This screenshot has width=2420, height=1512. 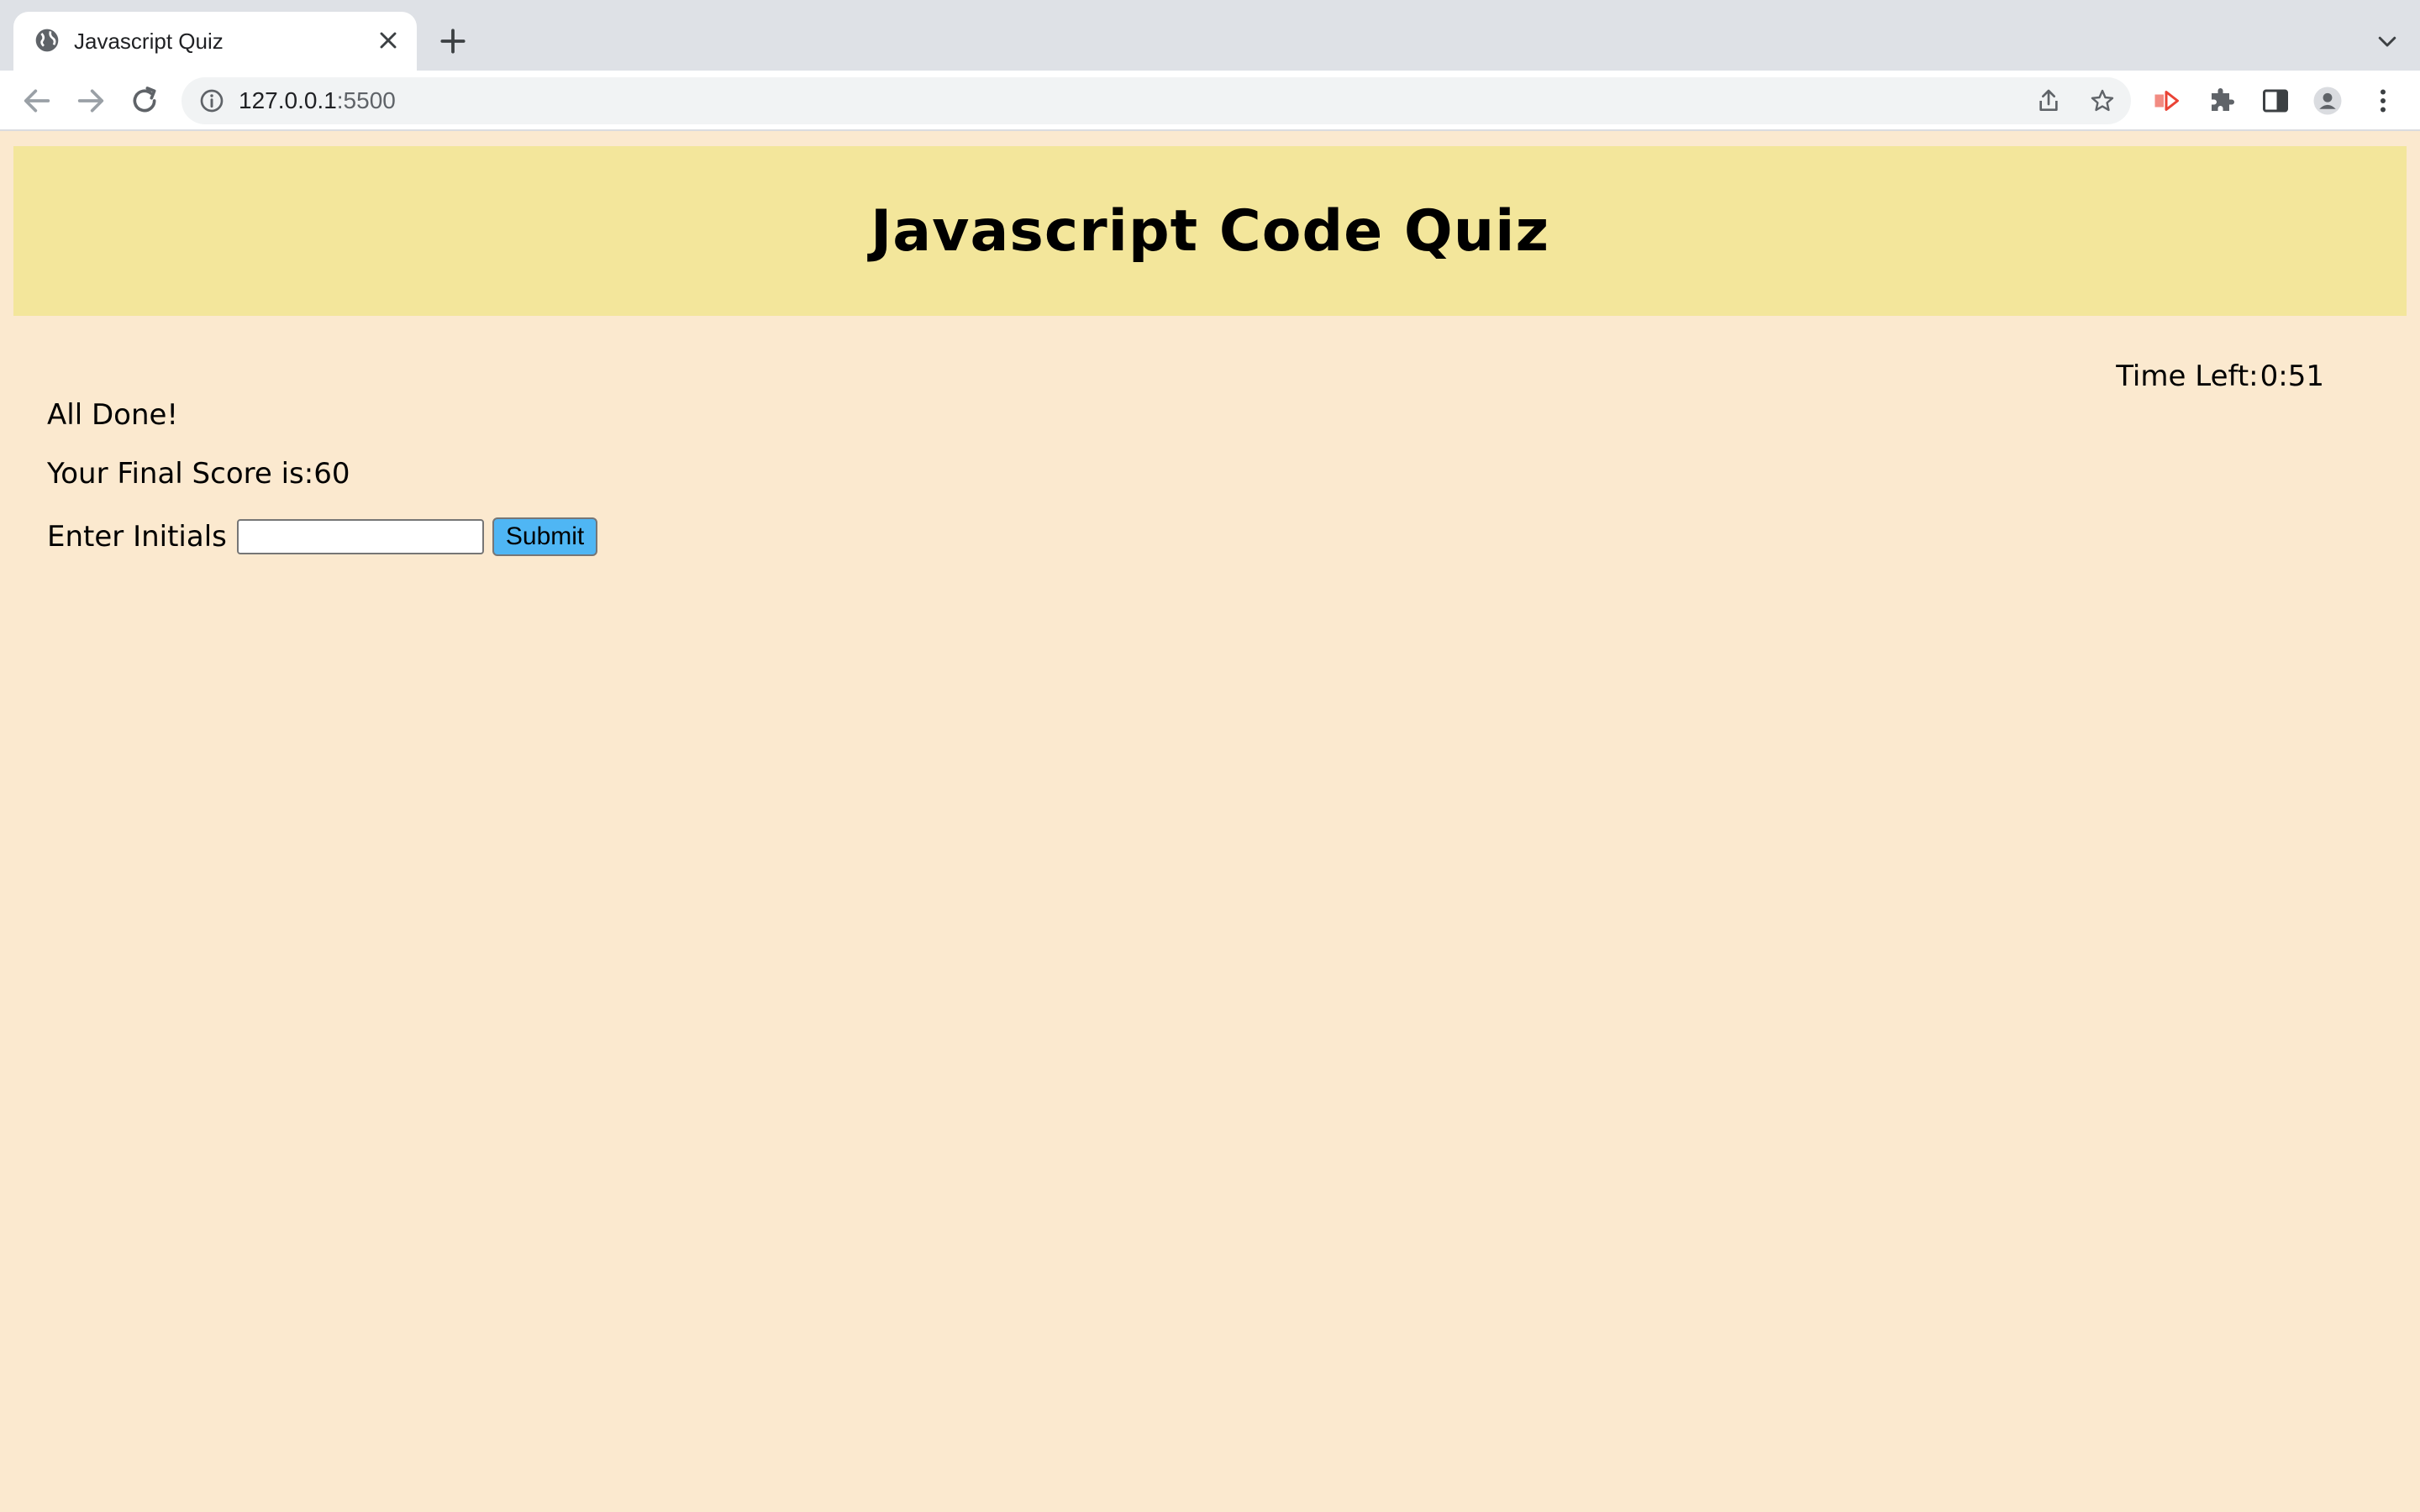 I want to click on globe-icon, so click(x=47, y=40).